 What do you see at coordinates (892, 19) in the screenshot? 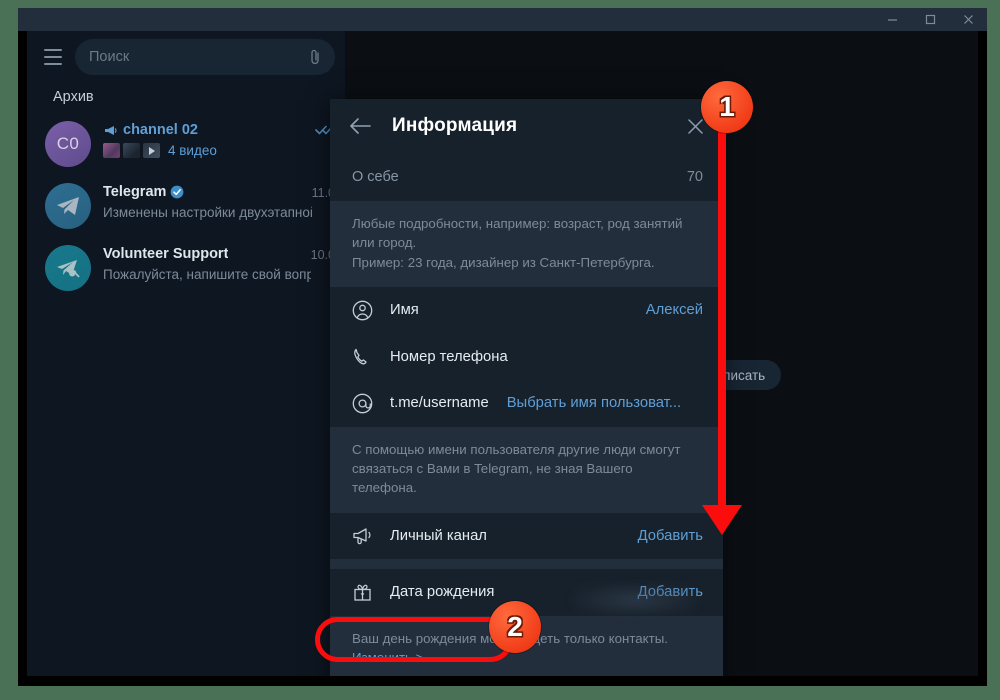
I see `minimize-button` at bounding box center [892, 19].